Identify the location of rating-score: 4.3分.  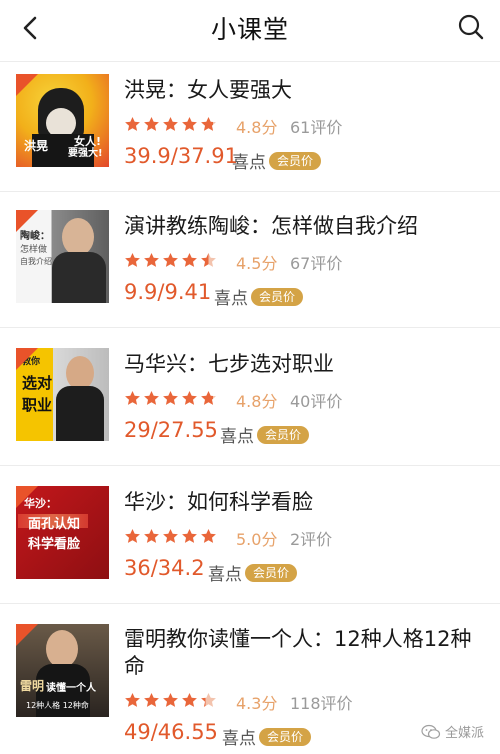
(257, 703).